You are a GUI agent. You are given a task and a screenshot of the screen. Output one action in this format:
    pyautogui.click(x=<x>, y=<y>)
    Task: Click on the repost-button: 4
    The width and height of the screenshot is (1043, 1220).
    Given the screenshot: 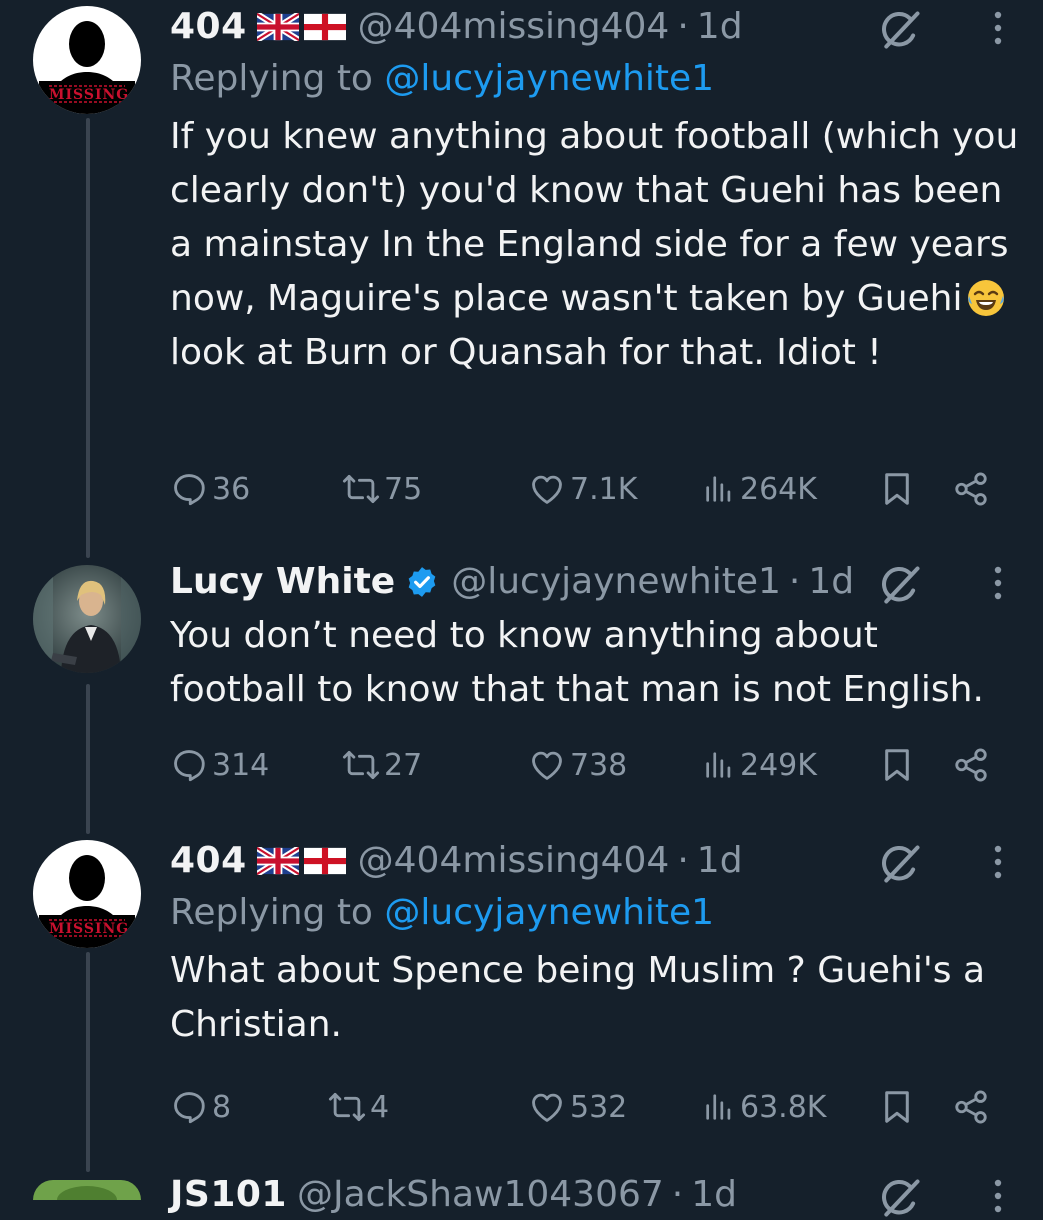 What is the action you would take?
    pyautogui.click(x=358, y=1107)
    